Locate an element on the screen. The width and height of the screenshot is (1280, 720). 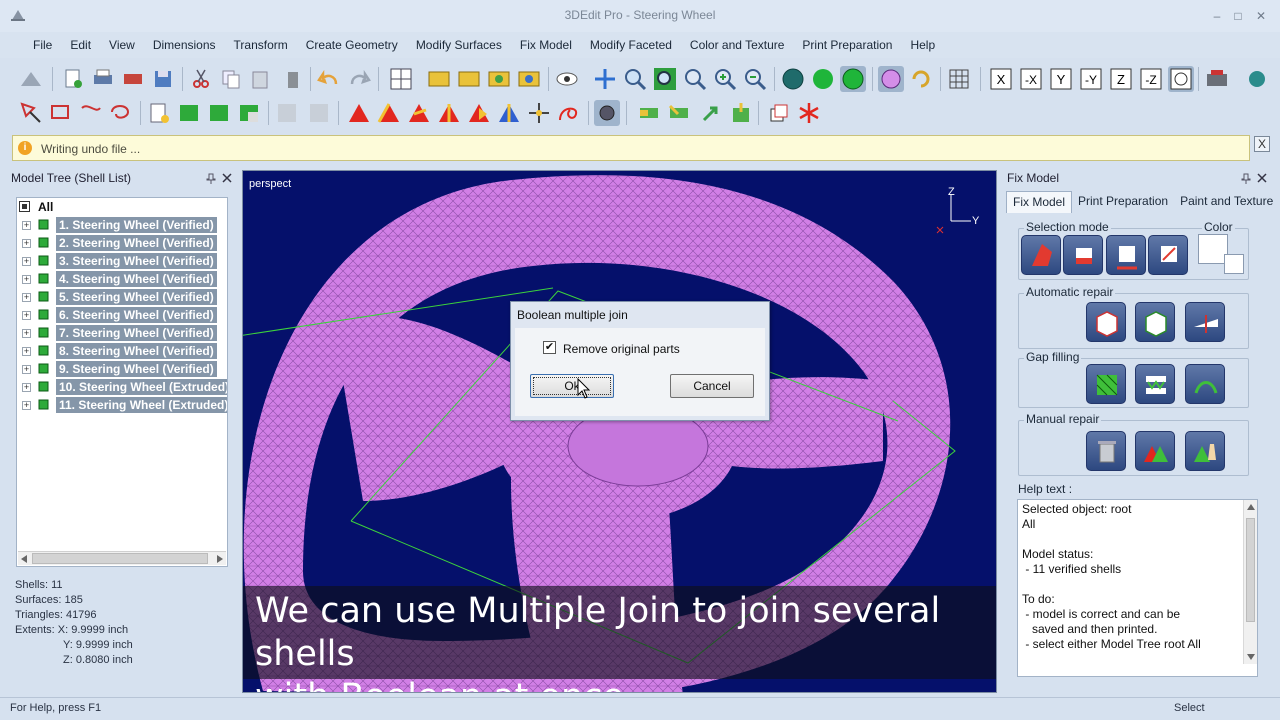
auto-repair-normals-button is located at coordinates (1205, 322).